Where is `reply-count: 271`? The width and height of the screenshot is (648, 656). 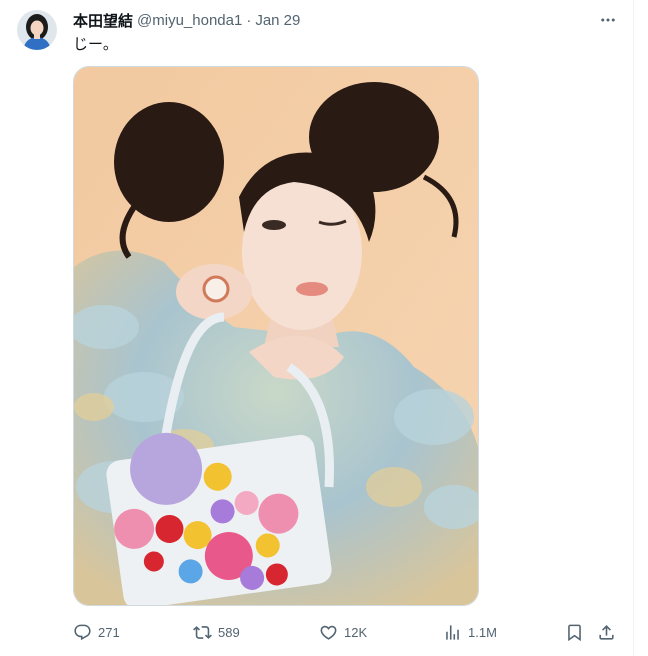
reply-count: 271 is located at coordinates (109, 632).